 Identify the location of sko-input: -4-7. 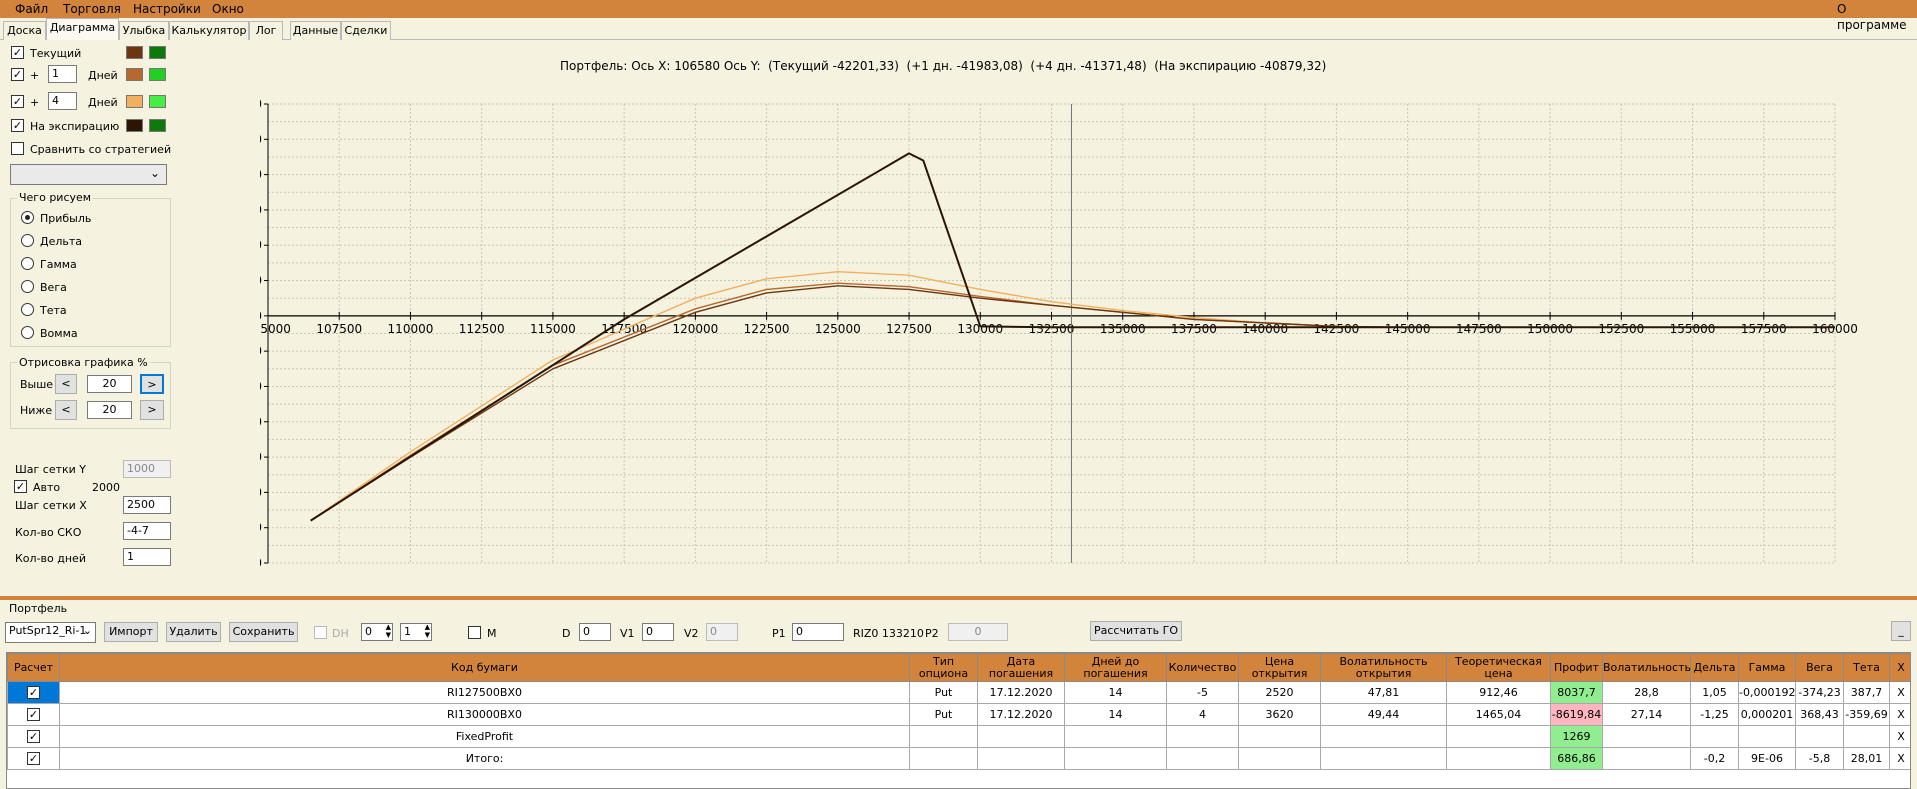
(147, 531).